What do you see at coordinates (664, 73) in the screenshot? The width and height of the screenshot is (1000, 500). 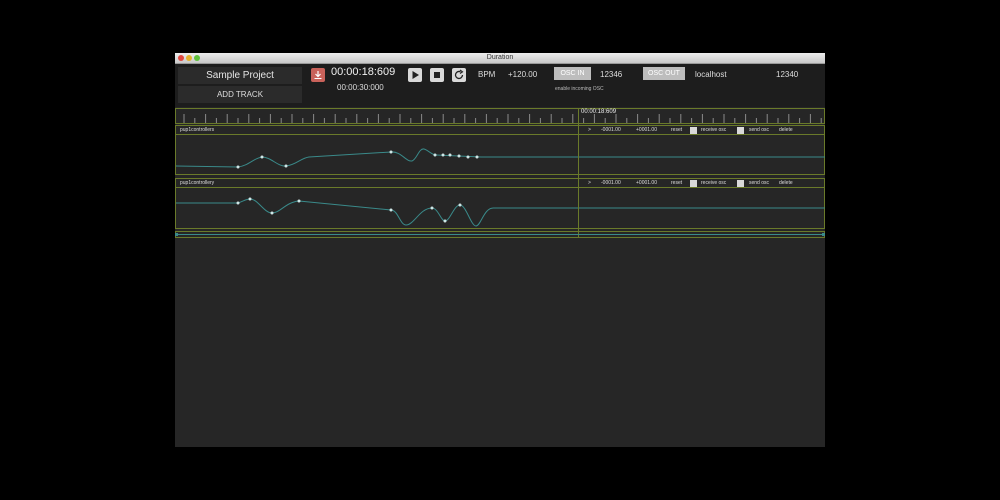 I see `osc-out-toggle: OSC OUT` at bounding box center [664, 73].